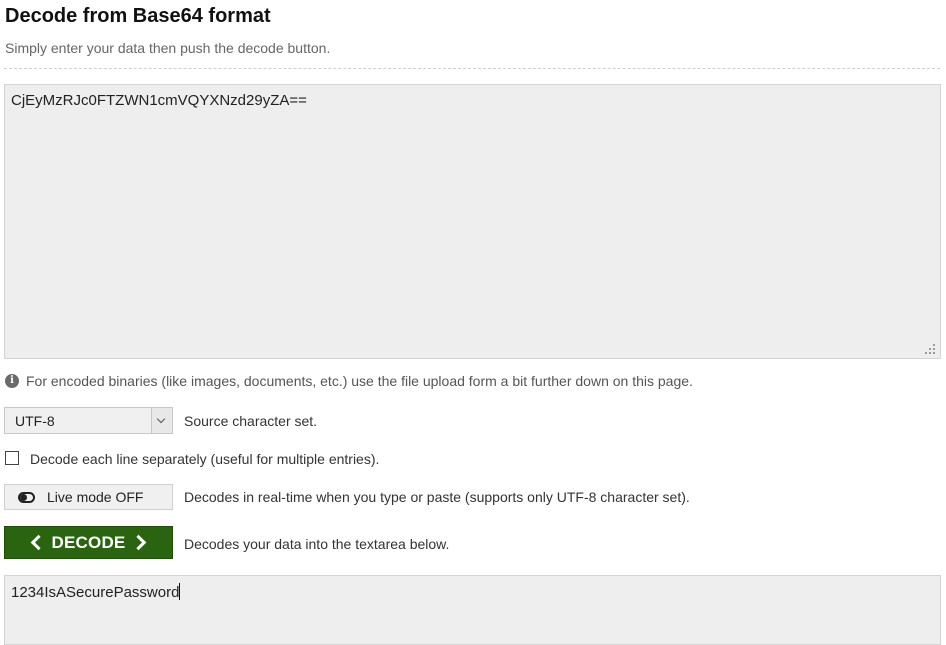  What do you see at coordinates (251, 421) in the screenshot?
I see `charset-label: Source character set.` at bounding box center [251, 421].